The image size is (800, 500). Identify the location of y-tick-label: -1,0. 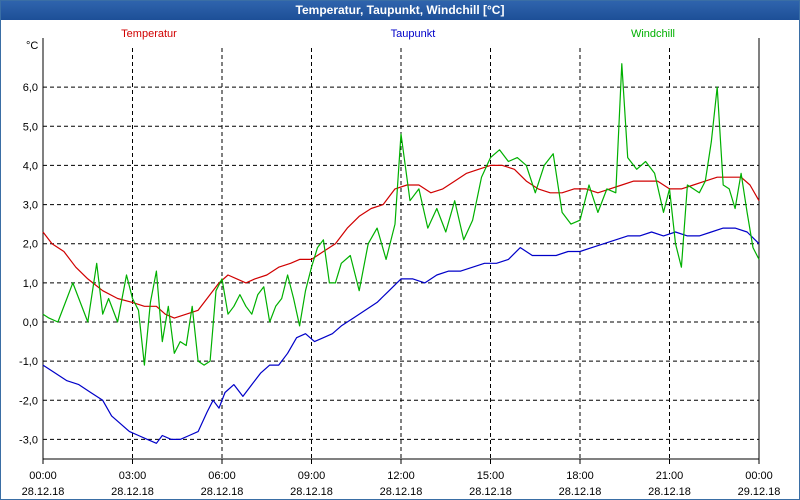
(28, 362).